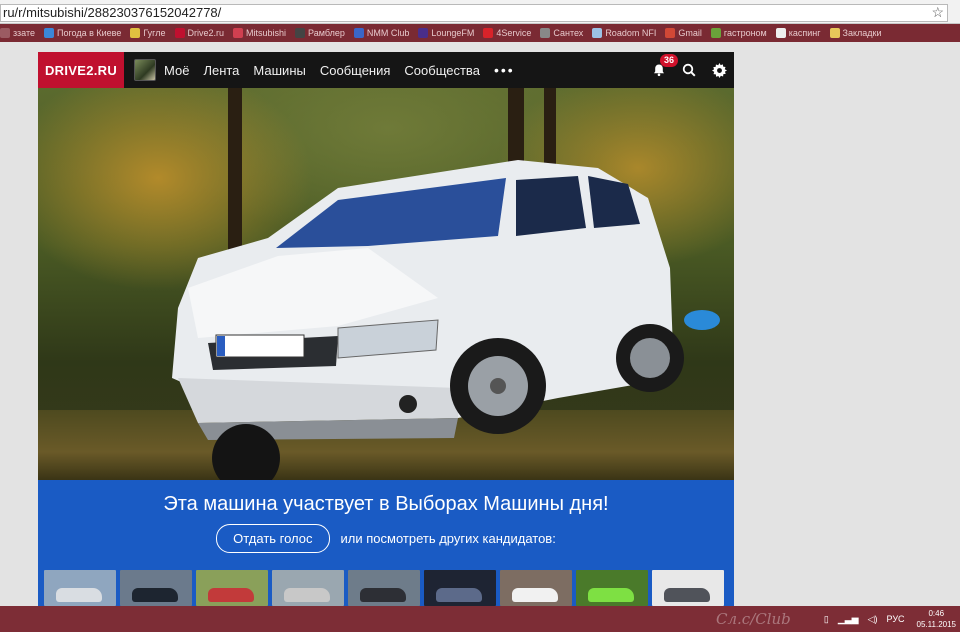 This screenshot has height=632, width=960. What do you see at coordinates (266, 33) in the screenshot?
I see `bookmark-label: Mitsubishi` at bounding box center [266, 33].